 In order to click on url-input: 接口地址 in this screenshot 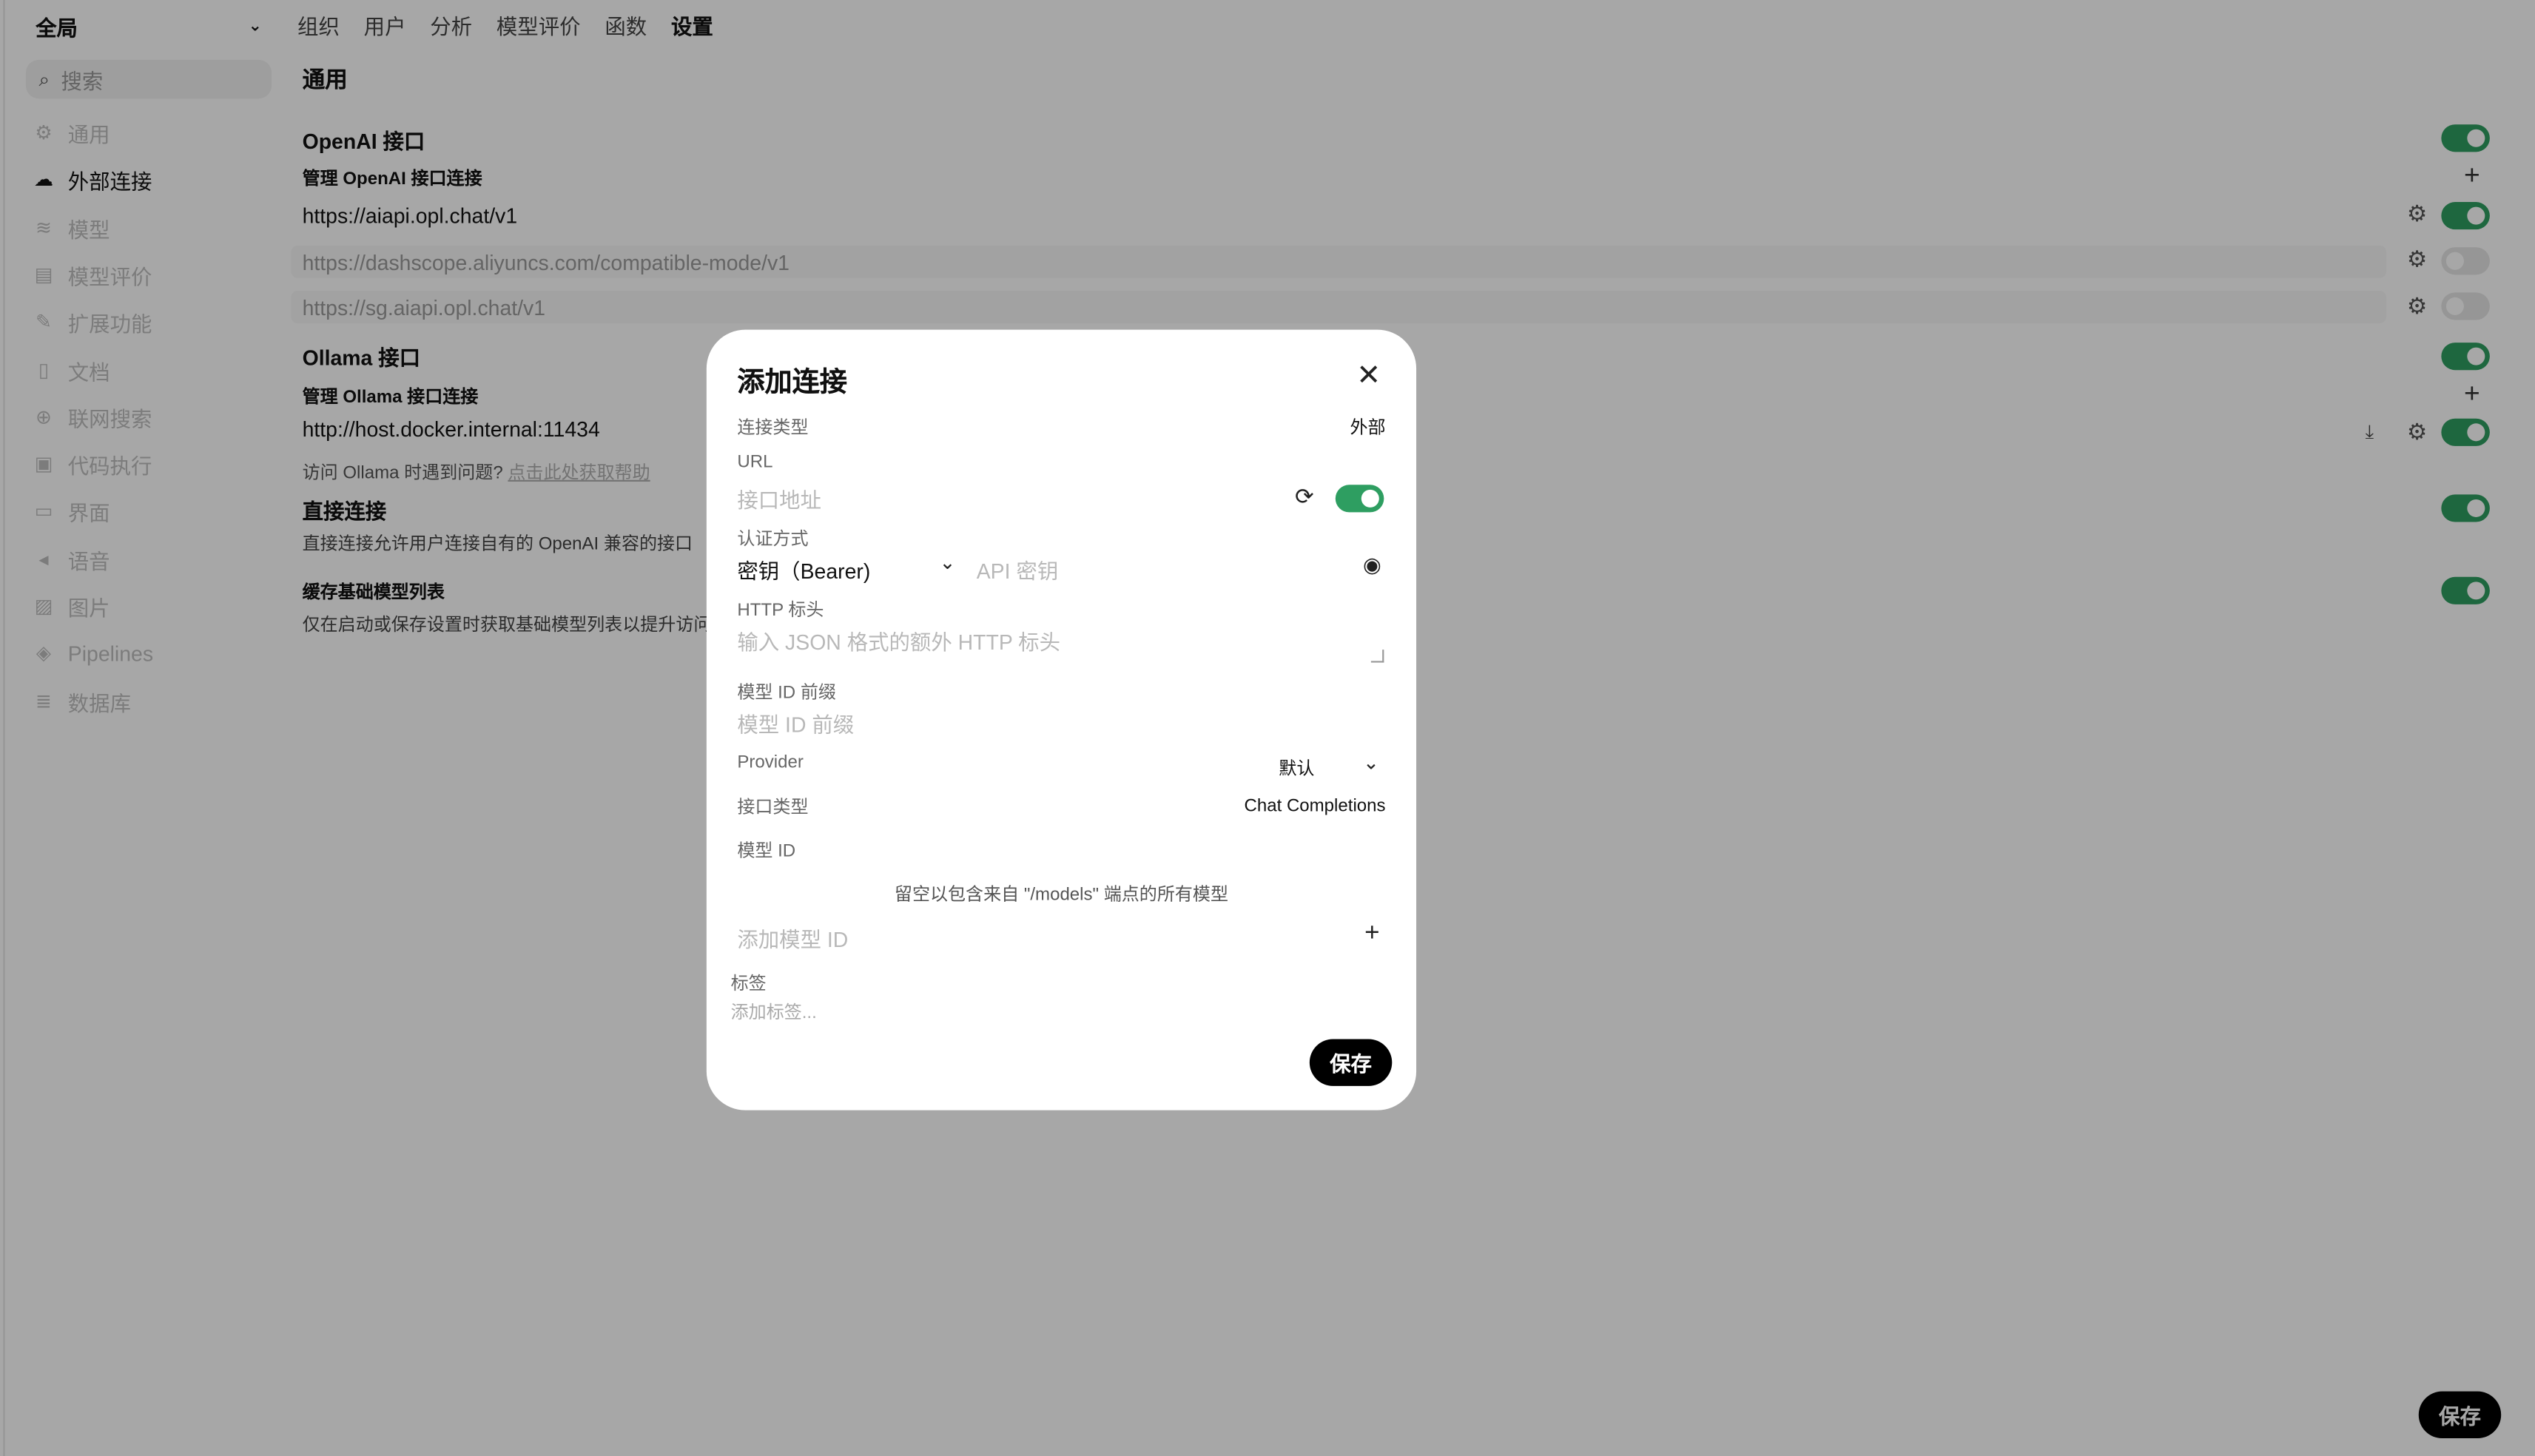, I will do `click(779, 498)`.